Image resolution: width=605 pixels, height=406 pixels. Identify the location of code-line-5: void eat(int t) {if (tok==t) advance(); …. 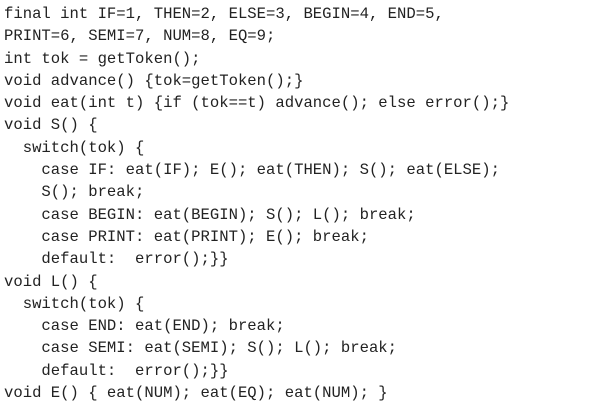
(257, 103).